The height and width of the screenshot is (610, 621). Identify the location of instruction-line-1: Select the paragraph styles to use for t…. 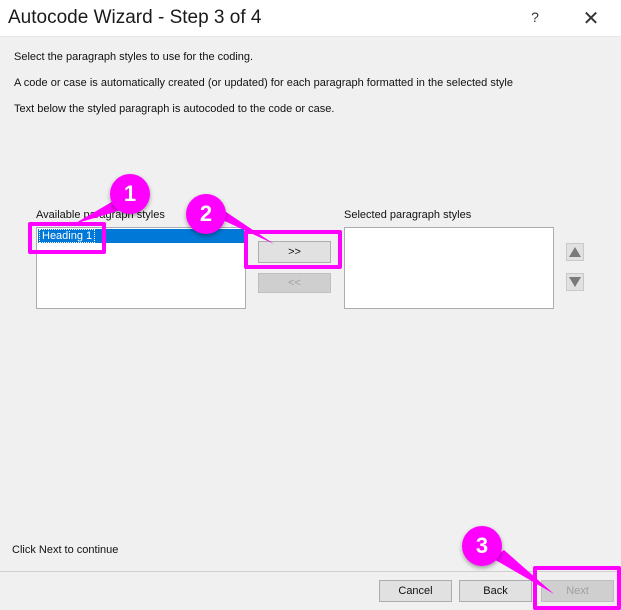
(134, 57).